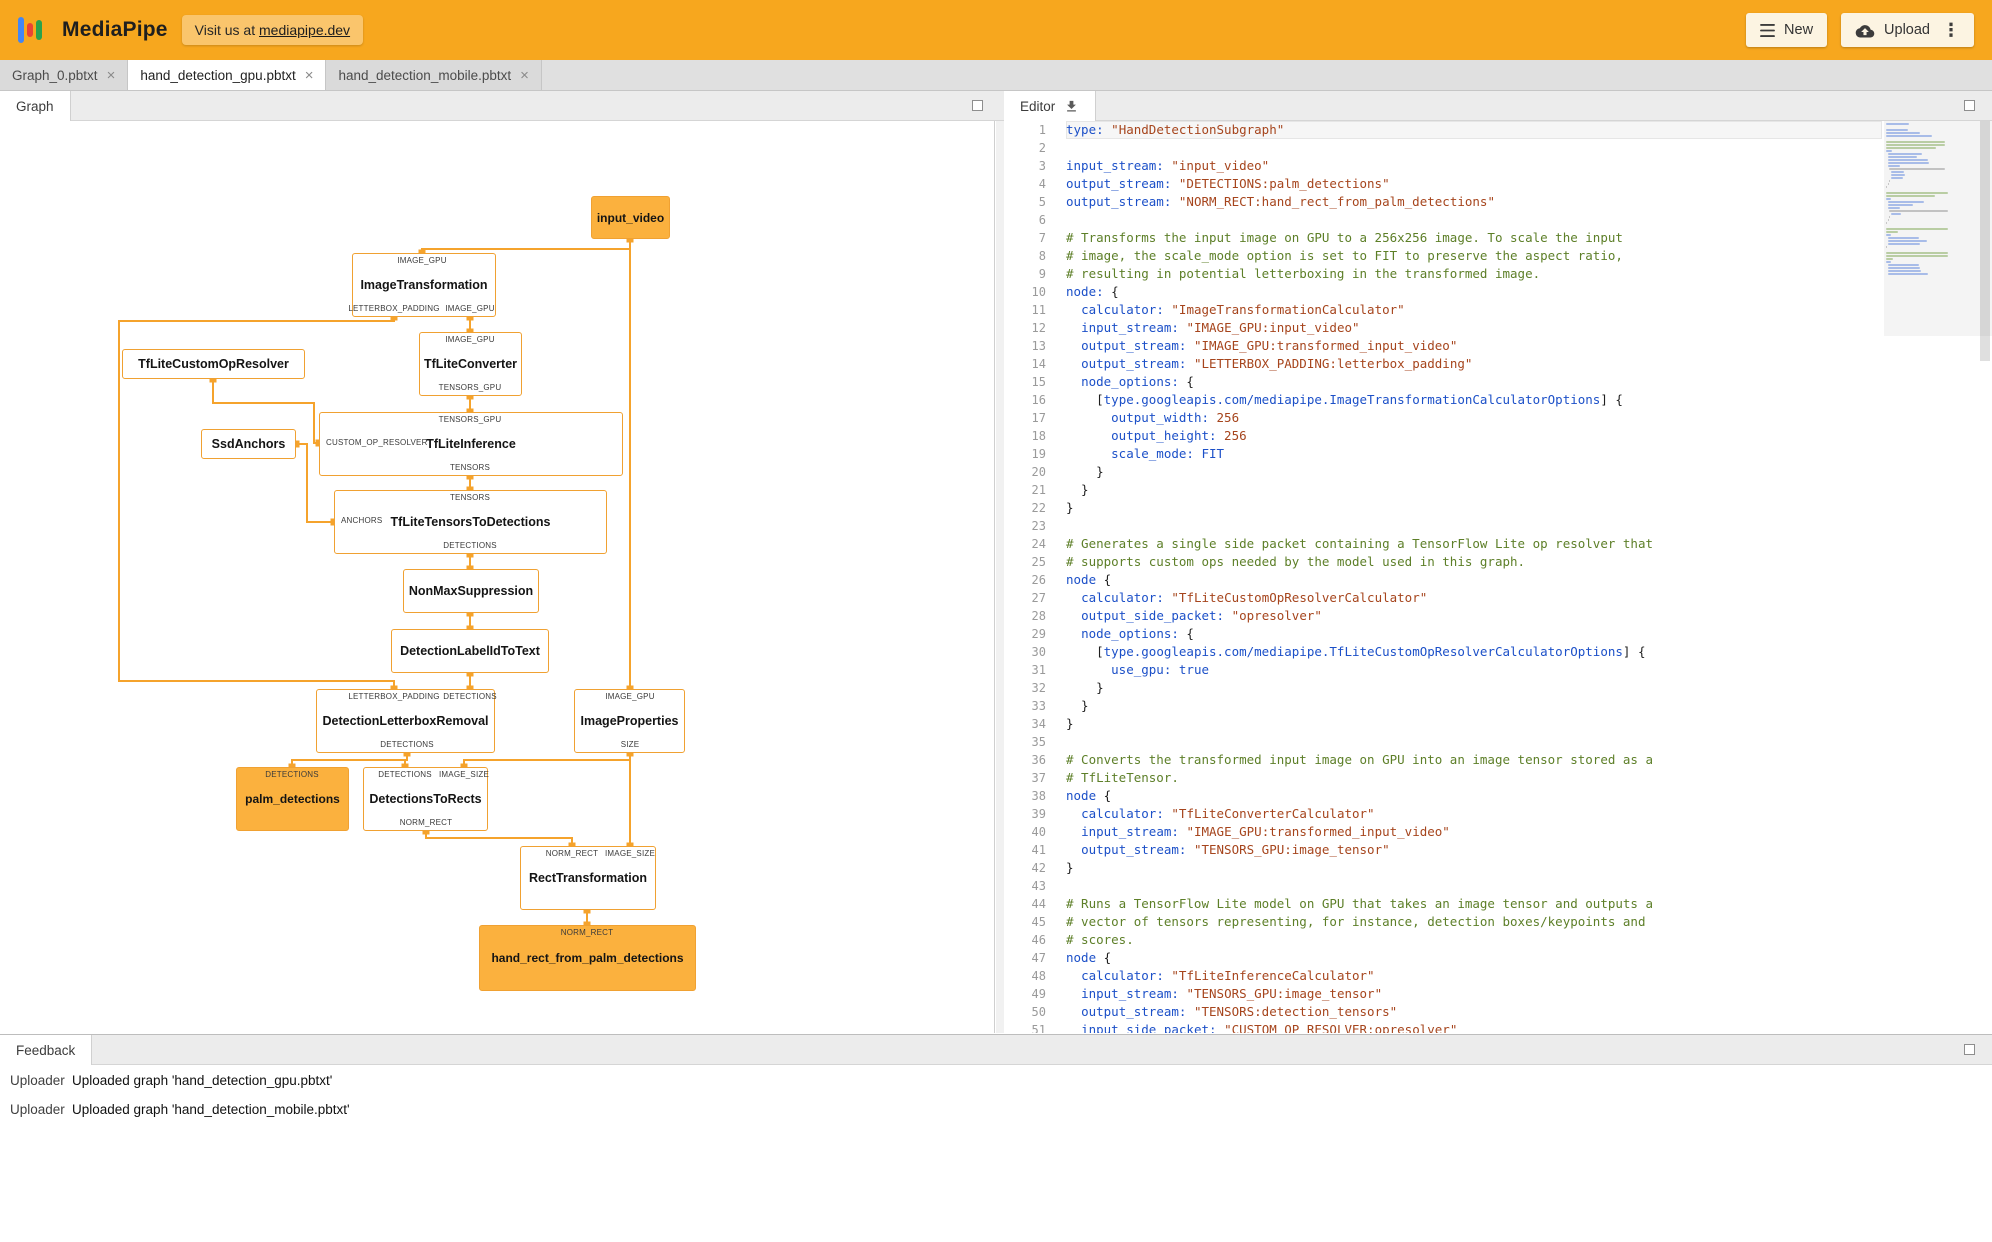  Describe the element at coordinates (218, 75) in the screenshot. I see `file-tab-label: hand_detection_gpu.pbtxt` at that location.